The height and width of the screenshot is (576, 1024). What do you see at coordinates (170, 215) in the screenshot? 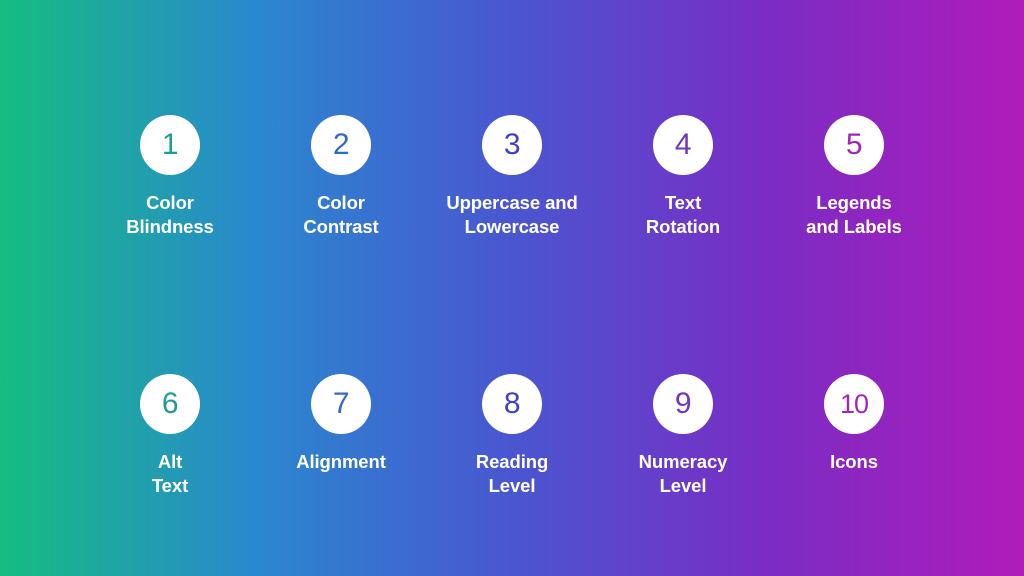
I see `item-label-1: Color Blindness` at bounding box center [170, 215].